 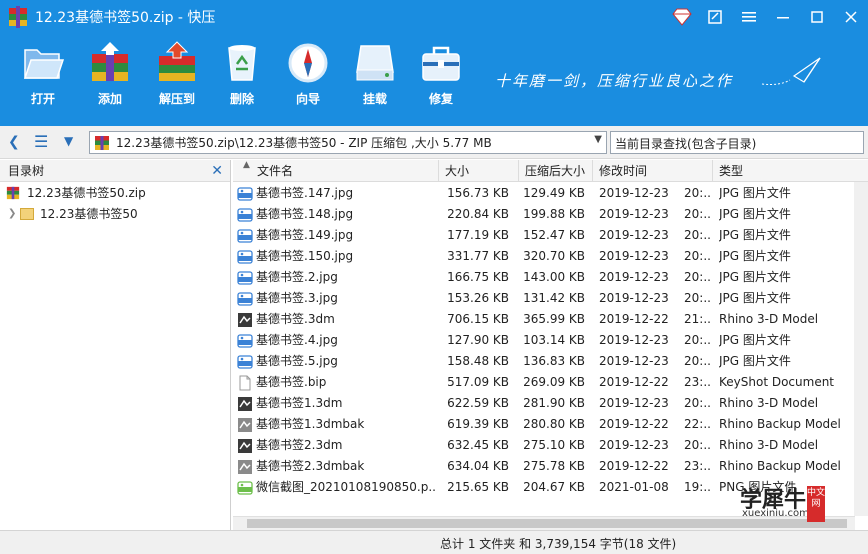 I want to click on view-list-icon: ☰, so click(x=41, y=141).